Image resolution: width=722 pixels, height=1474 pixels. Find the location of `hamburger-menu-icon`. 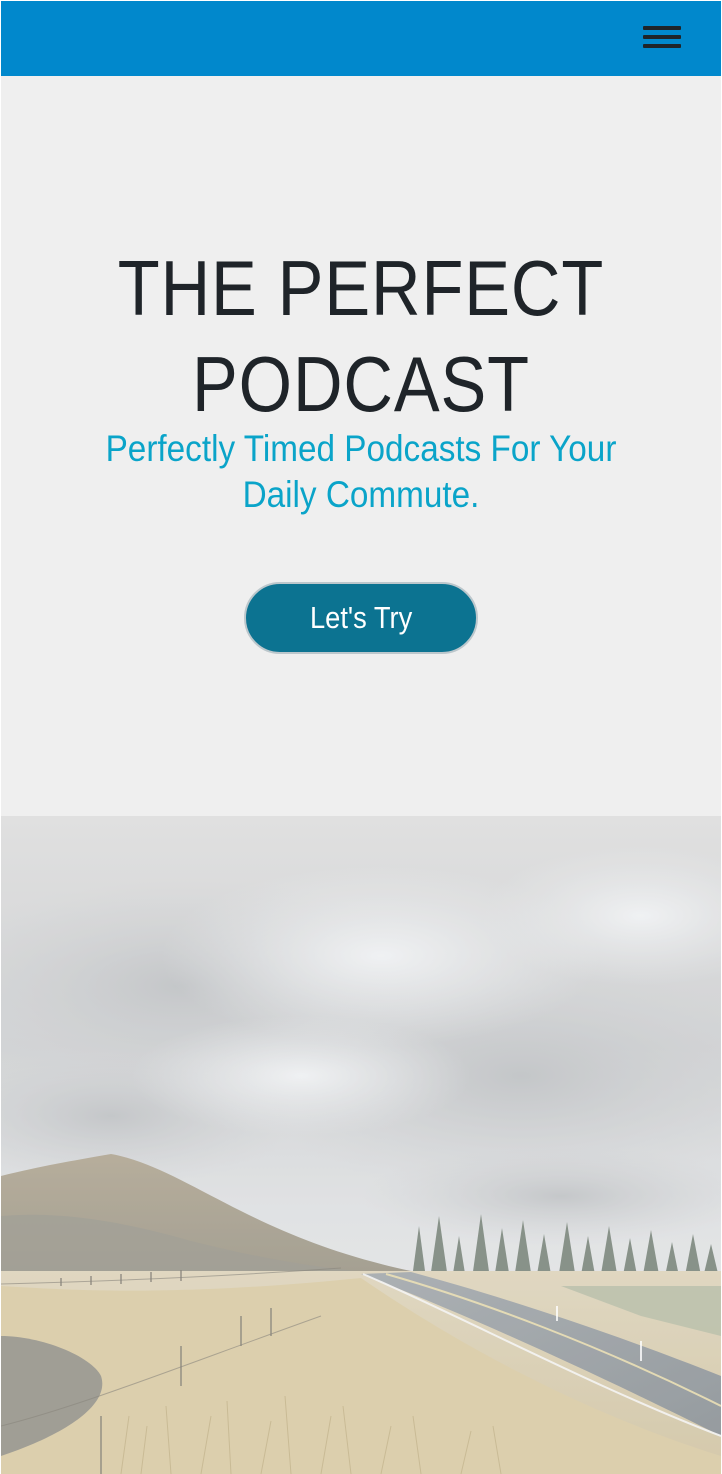

hamburger-menu-icon is located at coordinates (662, 38).